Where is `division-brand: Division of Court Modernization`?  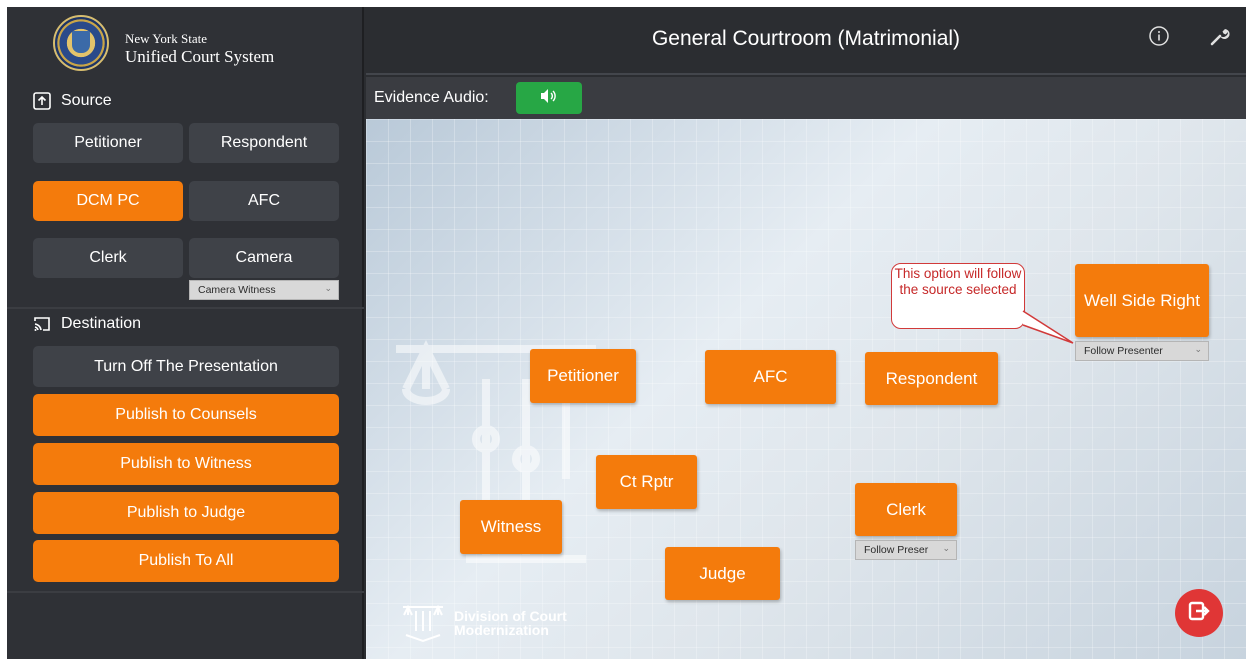 division-brand: Division of Court Modernization is located at coordinates (483, 623).